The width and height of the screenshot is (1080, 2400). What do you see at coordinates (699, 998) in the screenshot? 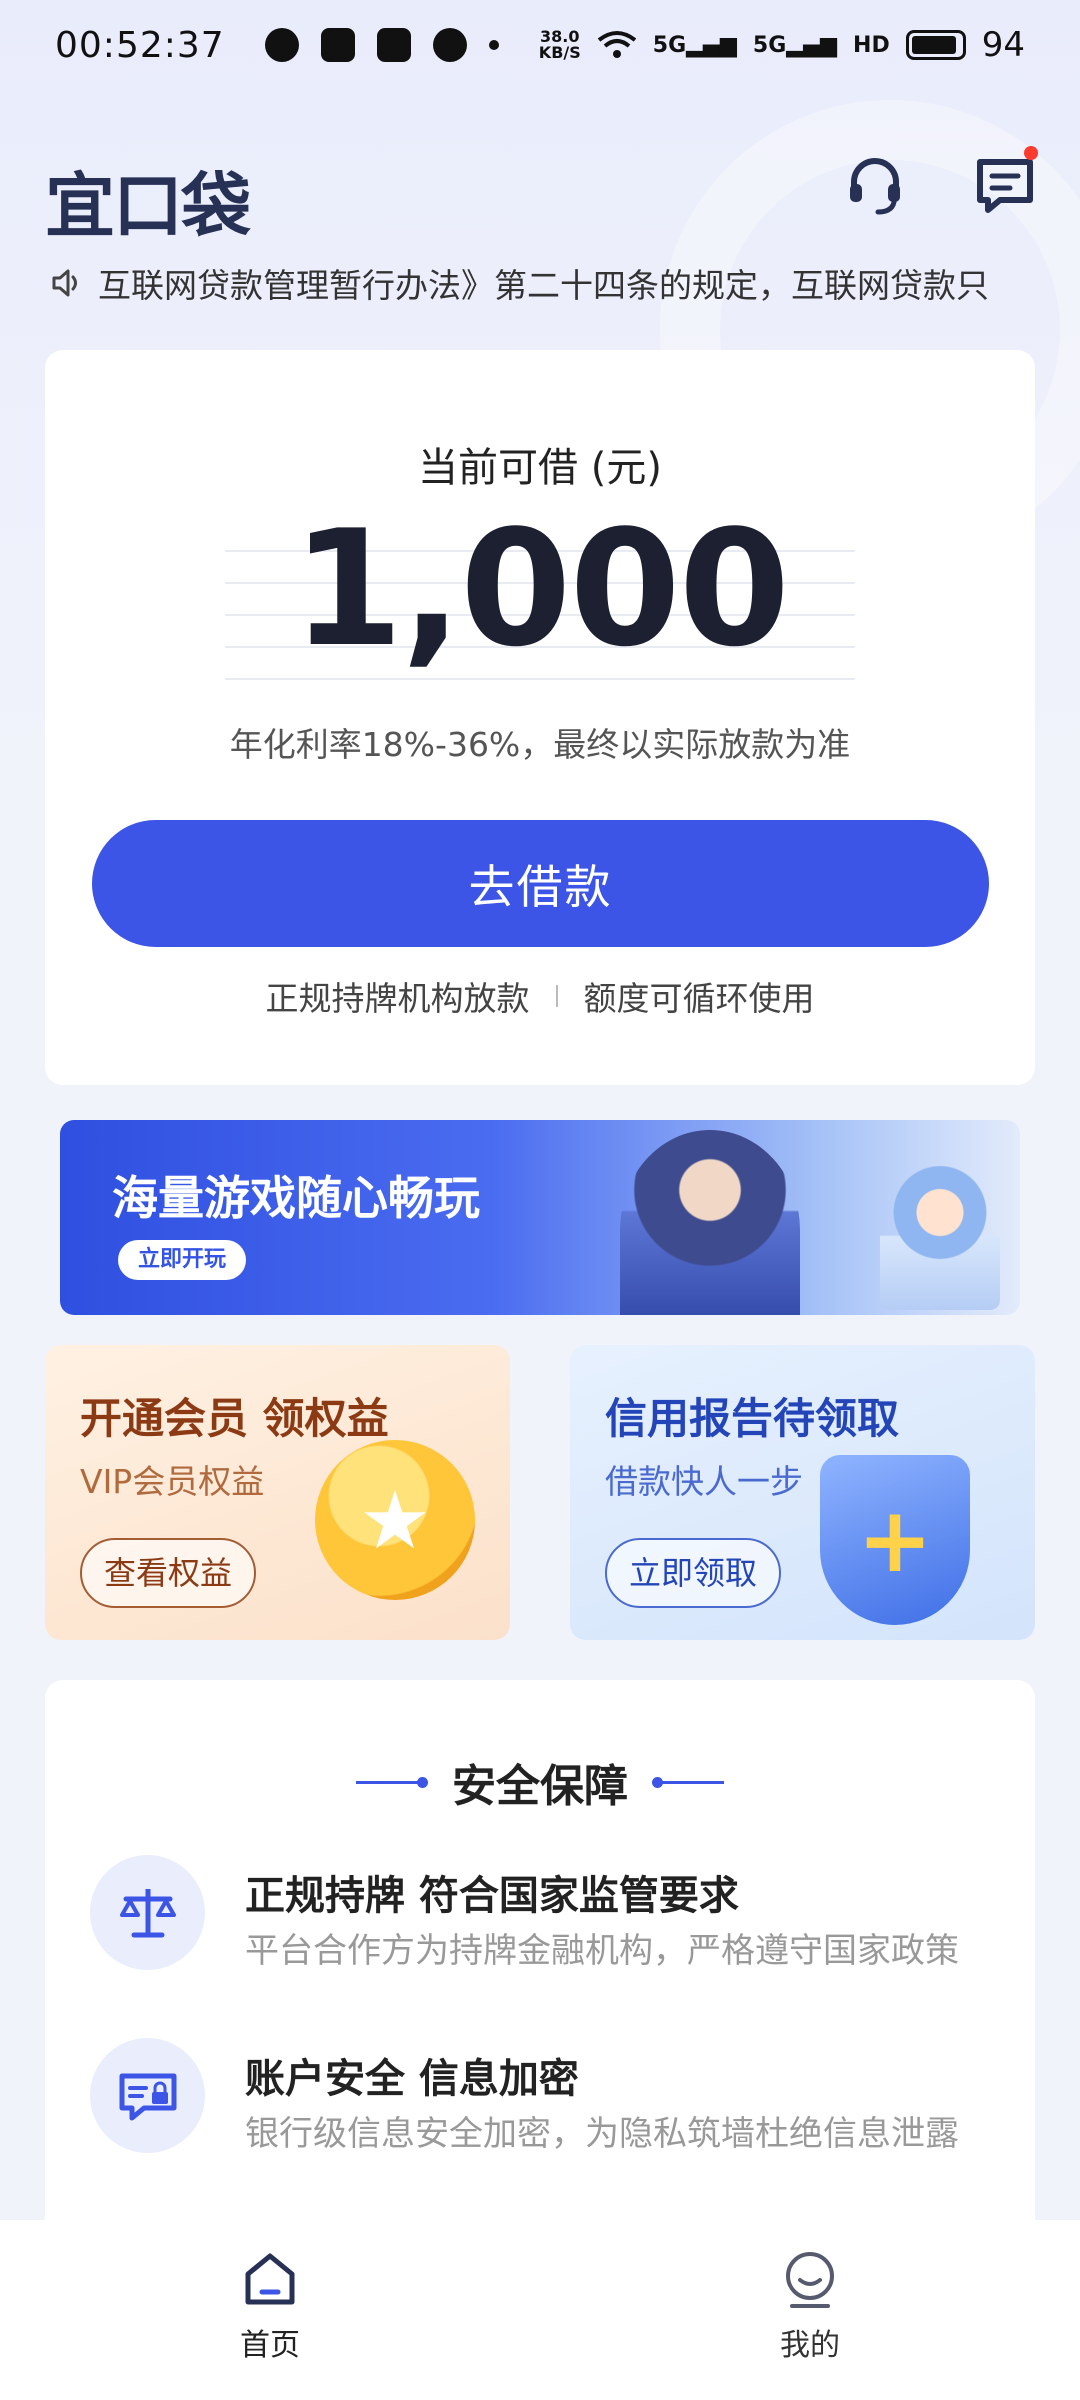
I see `feature-revolving: 额度可循环使用` at bounding box center [699, 998].